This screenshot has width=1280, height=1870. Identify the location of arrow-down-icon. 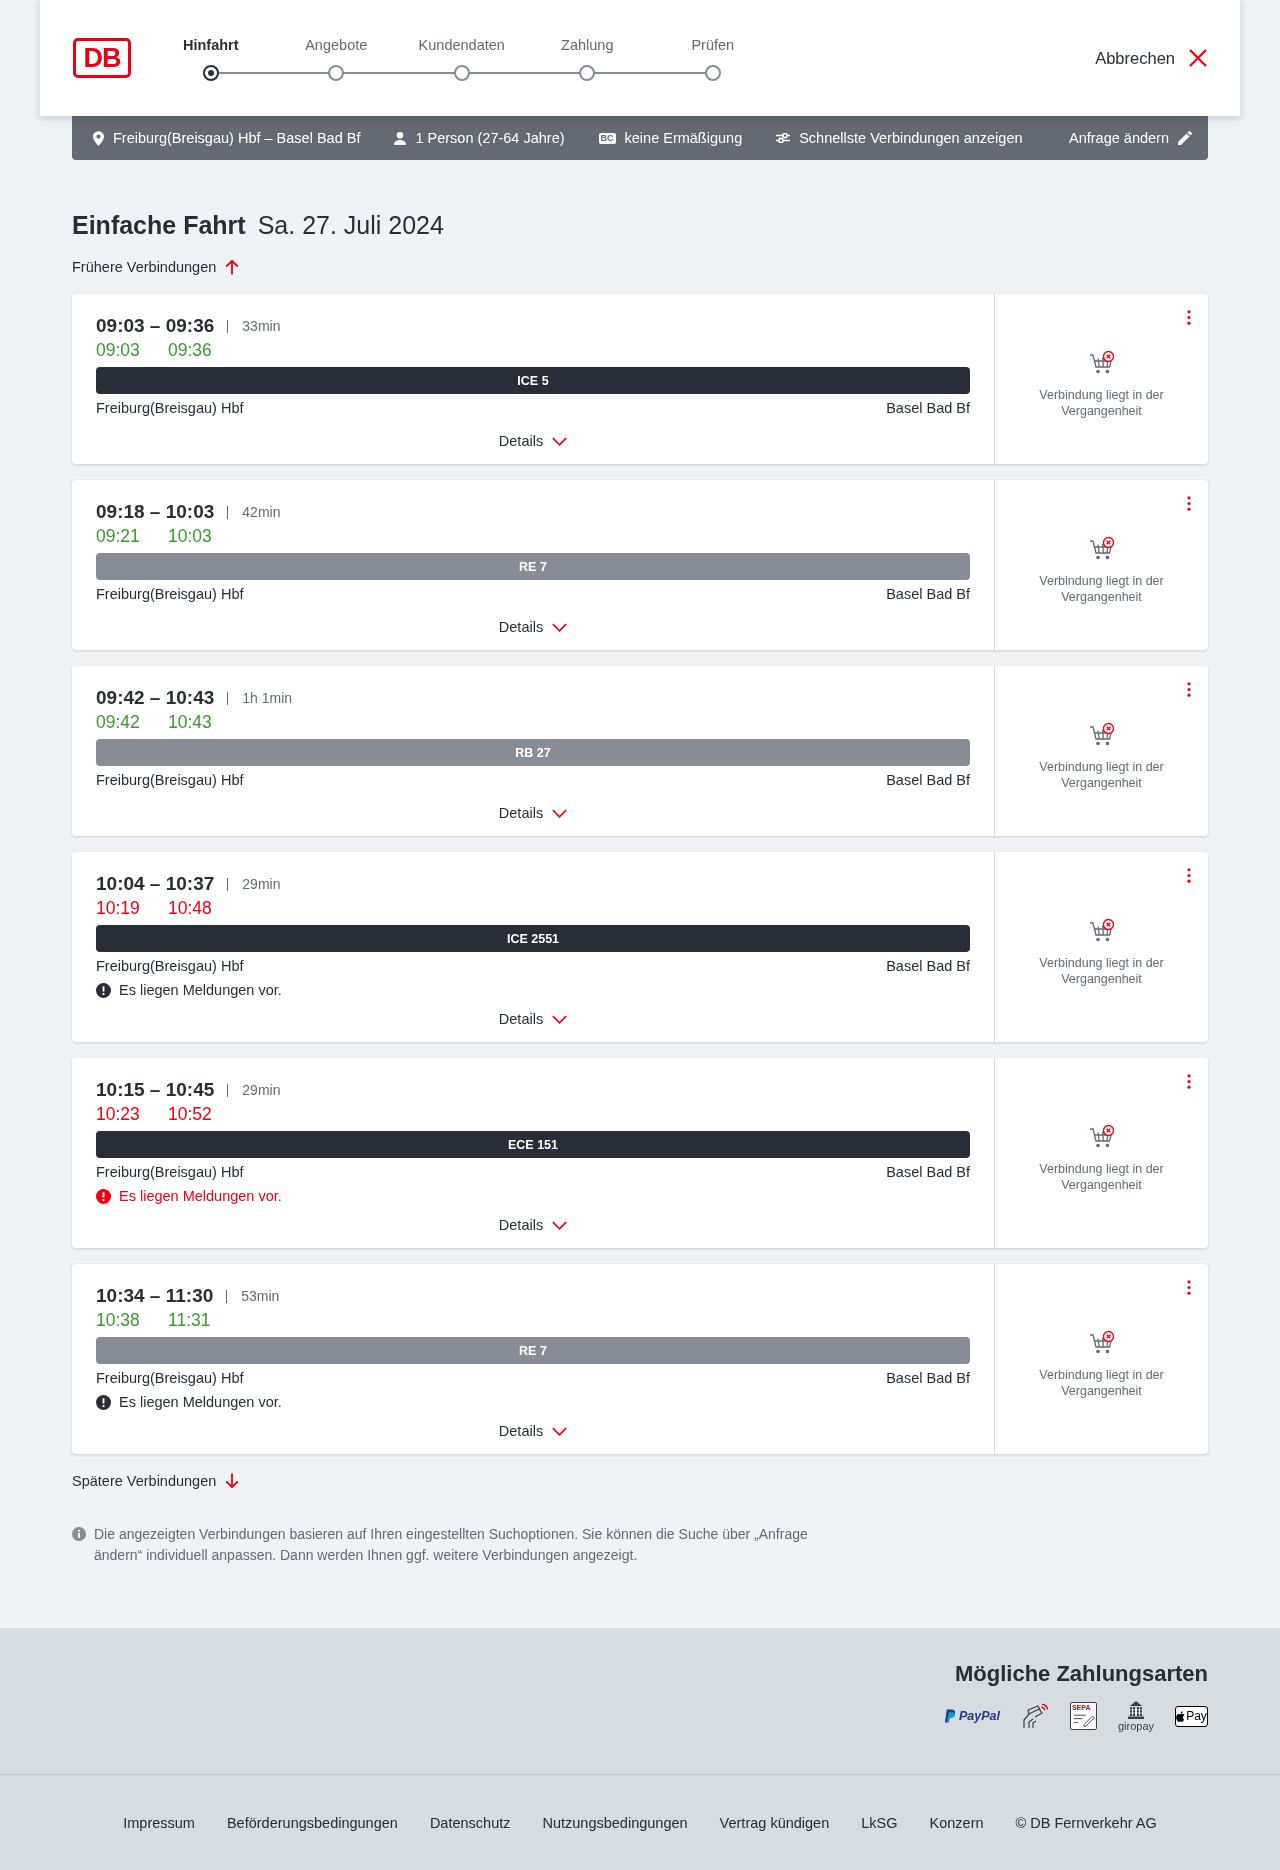
(232, 1481).